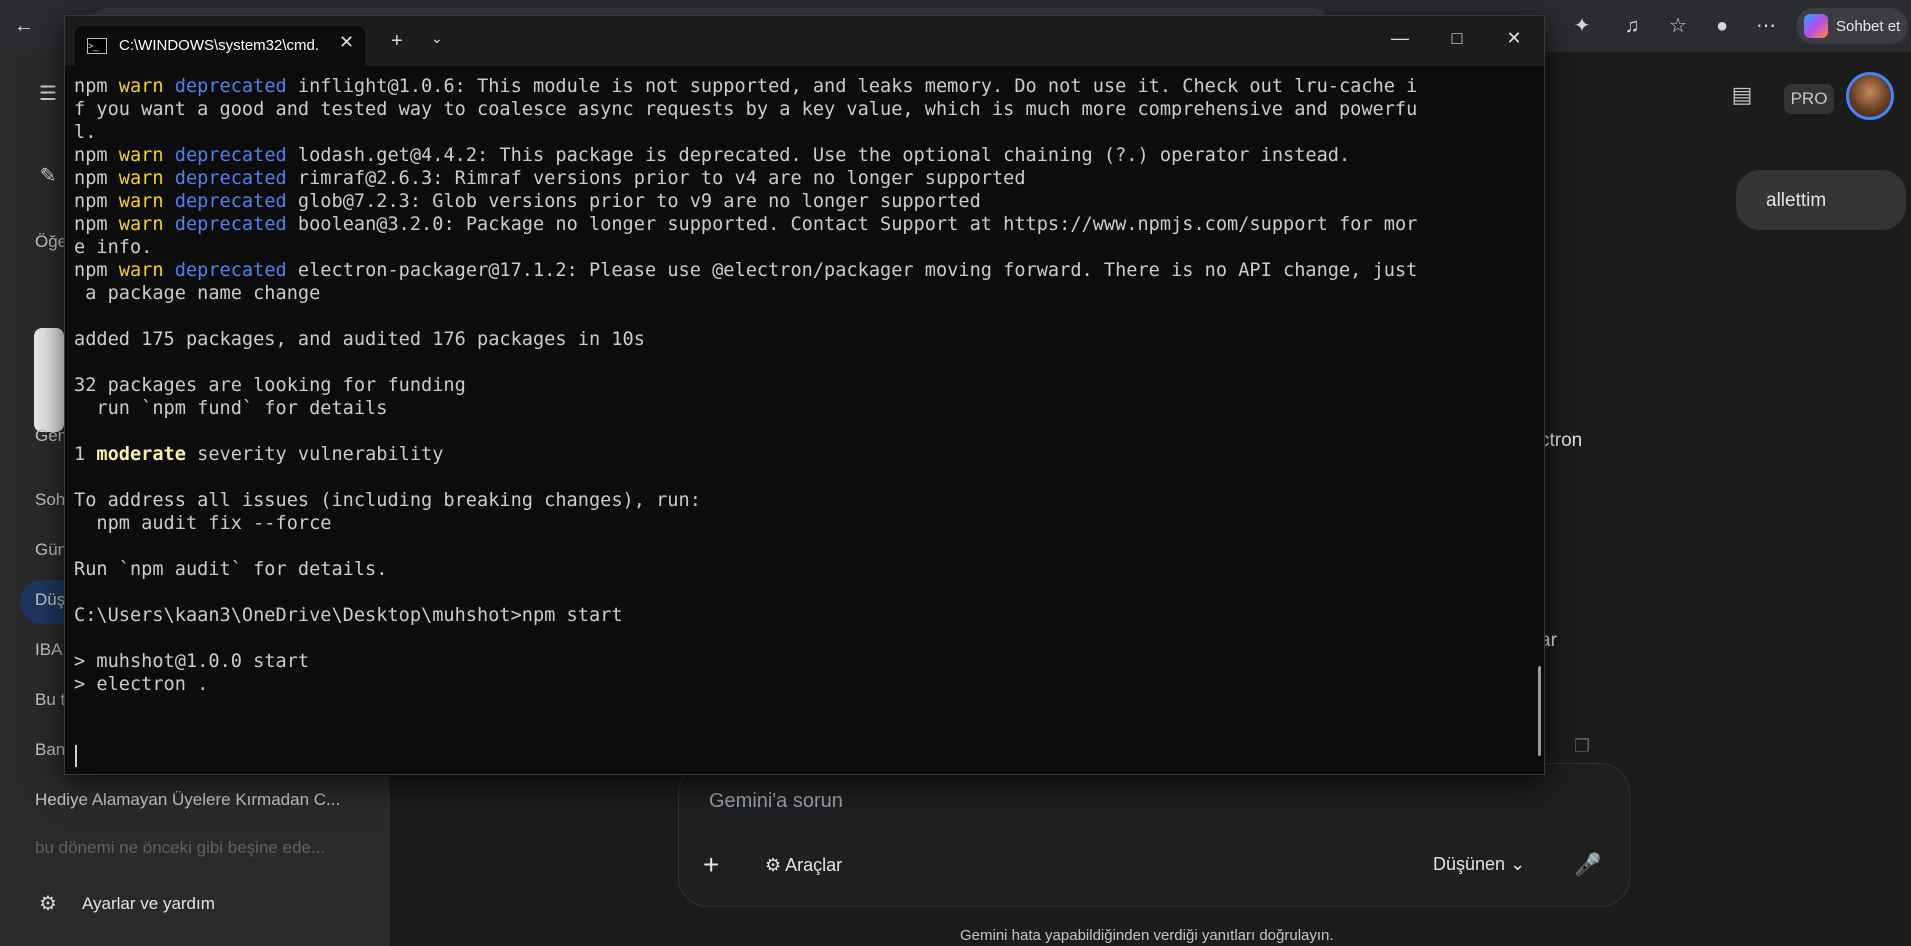 This screenshot has width=1911, height=946. Describe the element at coordinates (814, 865) in the screenshot. I see `tools-label: Araçlar` at that location.